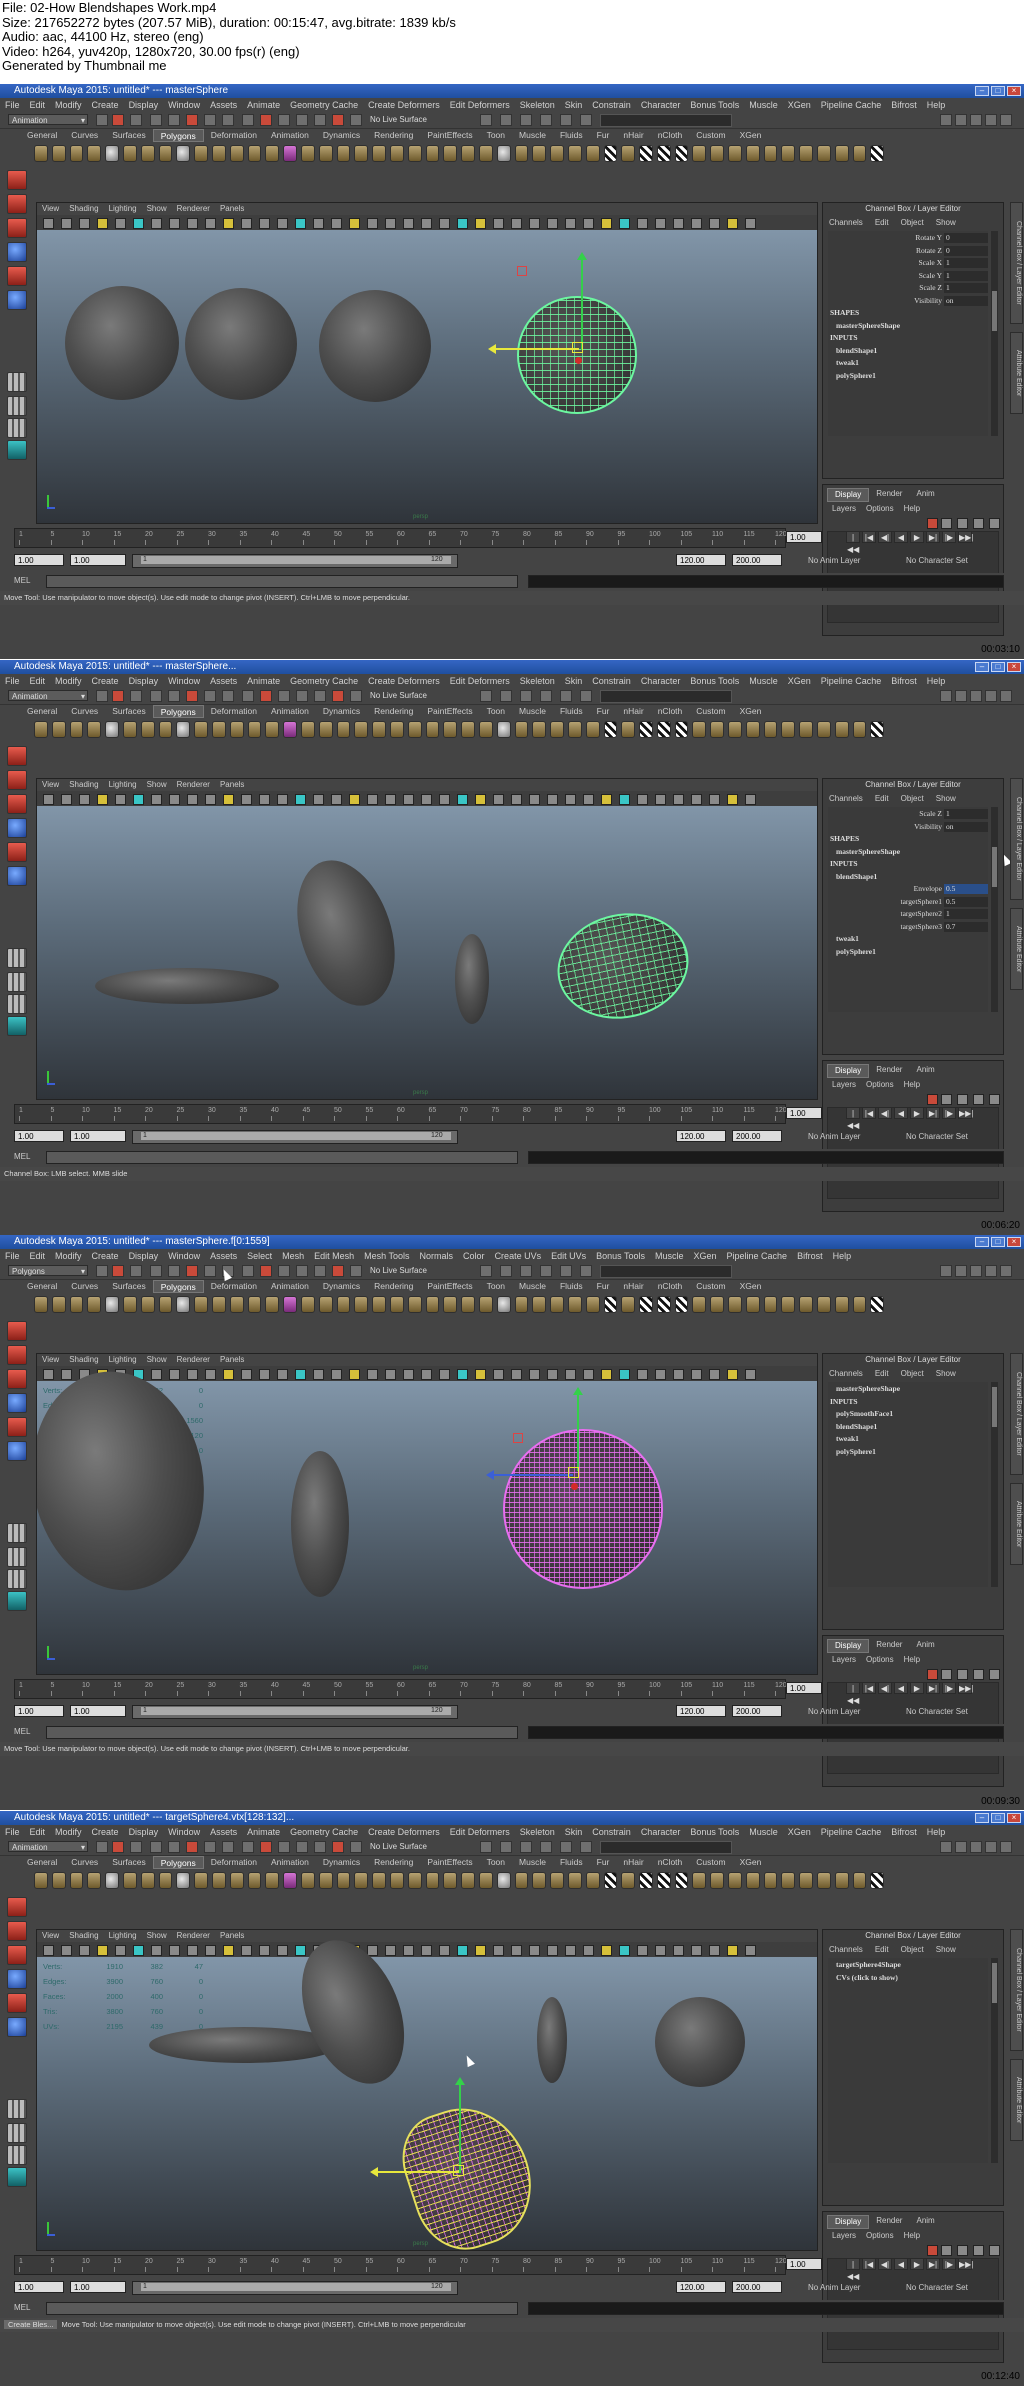  Describe the element at coordinates (856, 952) in the screenshot. I see `channel-section-polysphere1: polySphere1` at that location.